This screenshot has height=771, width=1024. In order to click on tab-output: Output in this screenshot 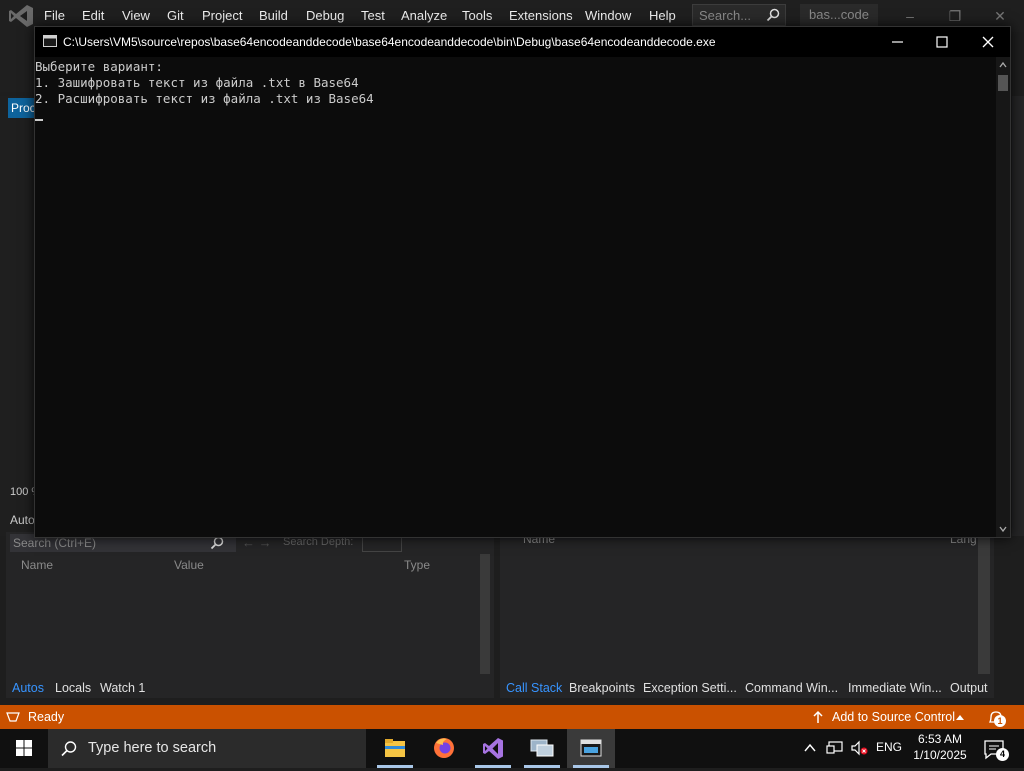, I will do `click(969, 688)`.